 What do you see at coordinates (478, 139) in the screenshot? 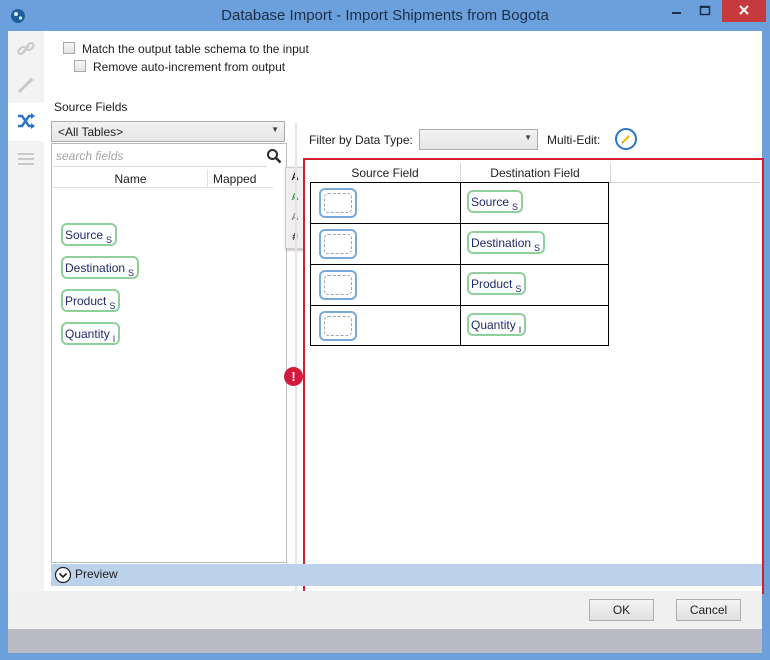
I see `data-type-filter-select: ▼` at bounding box center [478, 139].